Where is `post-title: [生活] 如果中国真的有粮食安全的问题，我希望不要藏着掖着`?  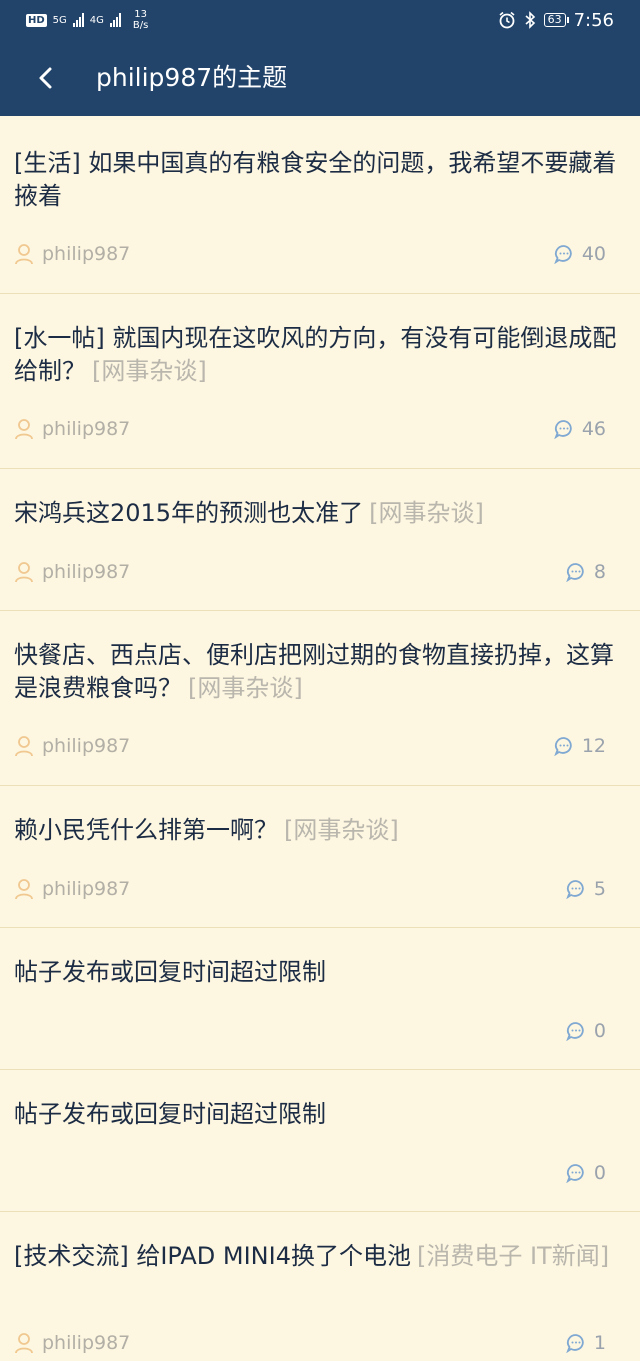 post-title: [生活] 如果中国真的有粮食安全的问题，我希望不要藏着掖着 is located at coordinates (319, 180).